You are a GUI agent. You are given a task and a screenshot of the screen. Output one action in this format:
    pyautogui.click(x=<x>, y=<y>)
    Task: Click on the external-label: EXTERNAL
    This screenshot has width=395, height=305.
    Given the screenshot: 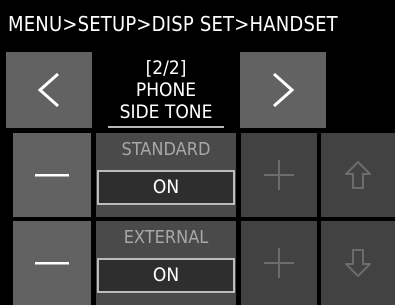 What is the action you would take?
    pyautogui.click(x=166, y=237)
    